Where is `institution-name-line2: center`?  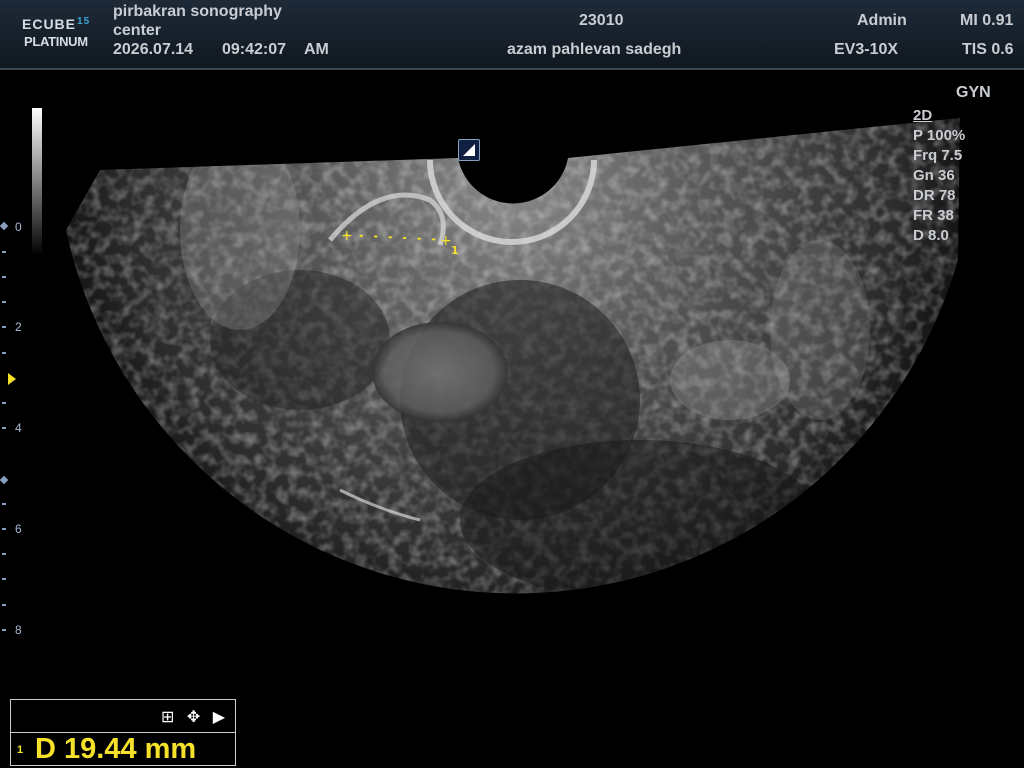
institution-name-line2: center is located at coordinates (137, 30).